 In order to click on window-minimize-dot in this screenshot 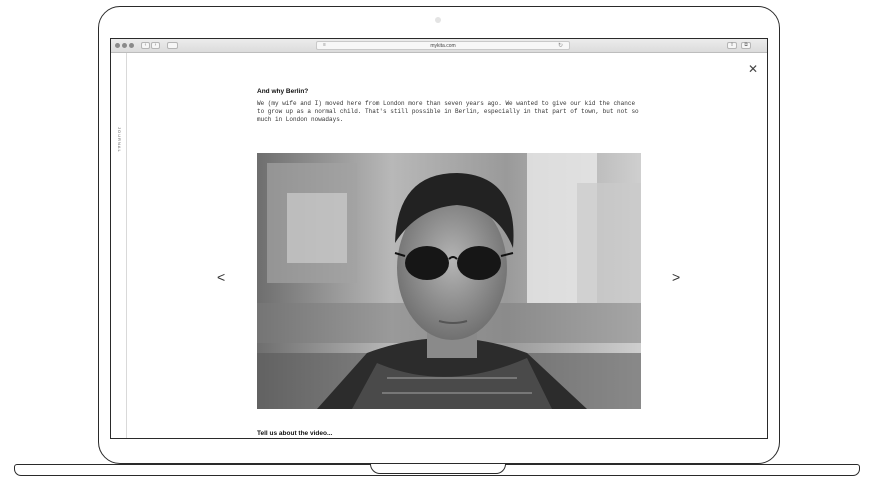, I will do `click(124, 45)`.